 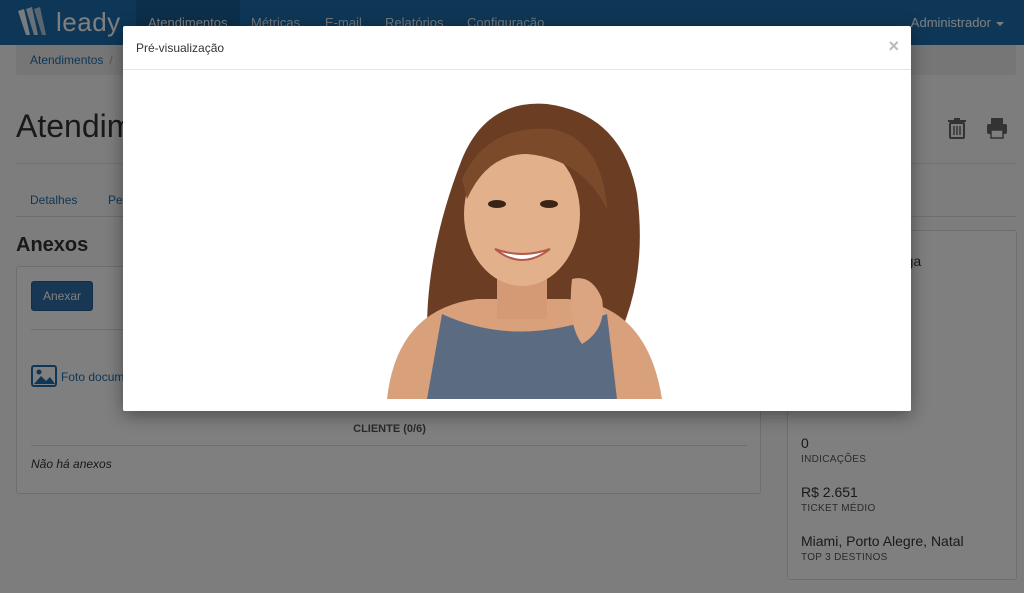 I want to click on close-icon: ×, so click(x=893, y=46).